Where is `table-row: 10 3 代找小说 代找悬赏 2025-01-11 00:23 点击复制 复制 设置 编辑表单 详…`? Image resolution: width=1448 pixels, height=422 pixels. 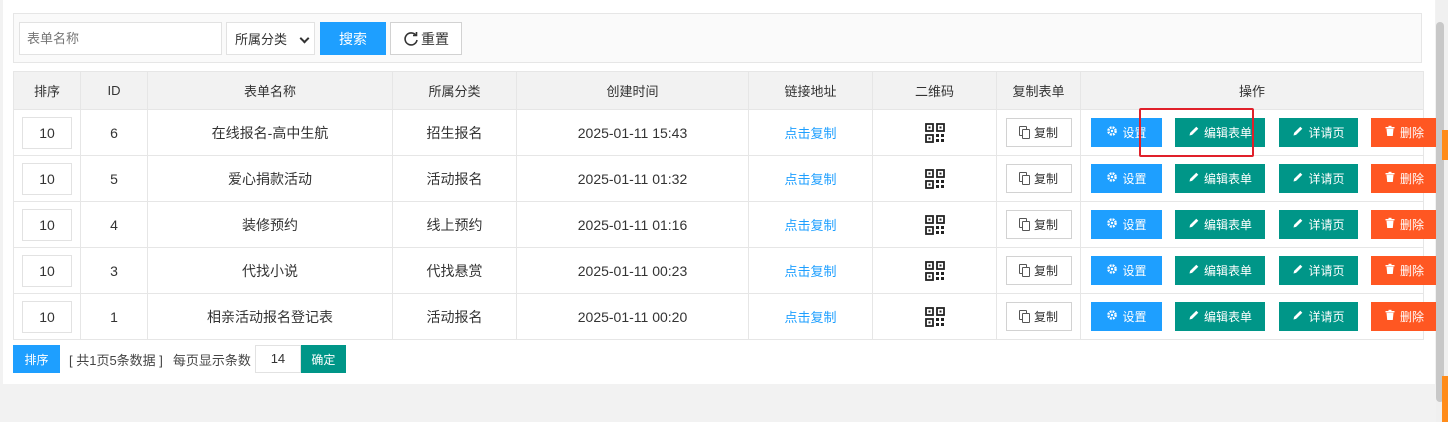 table-row: 10 3 代找小说 代找悬赏 2025-01-11 00:23 点击复制 复制 设置 编辑表单 详… is located at coordinates (725, 270).